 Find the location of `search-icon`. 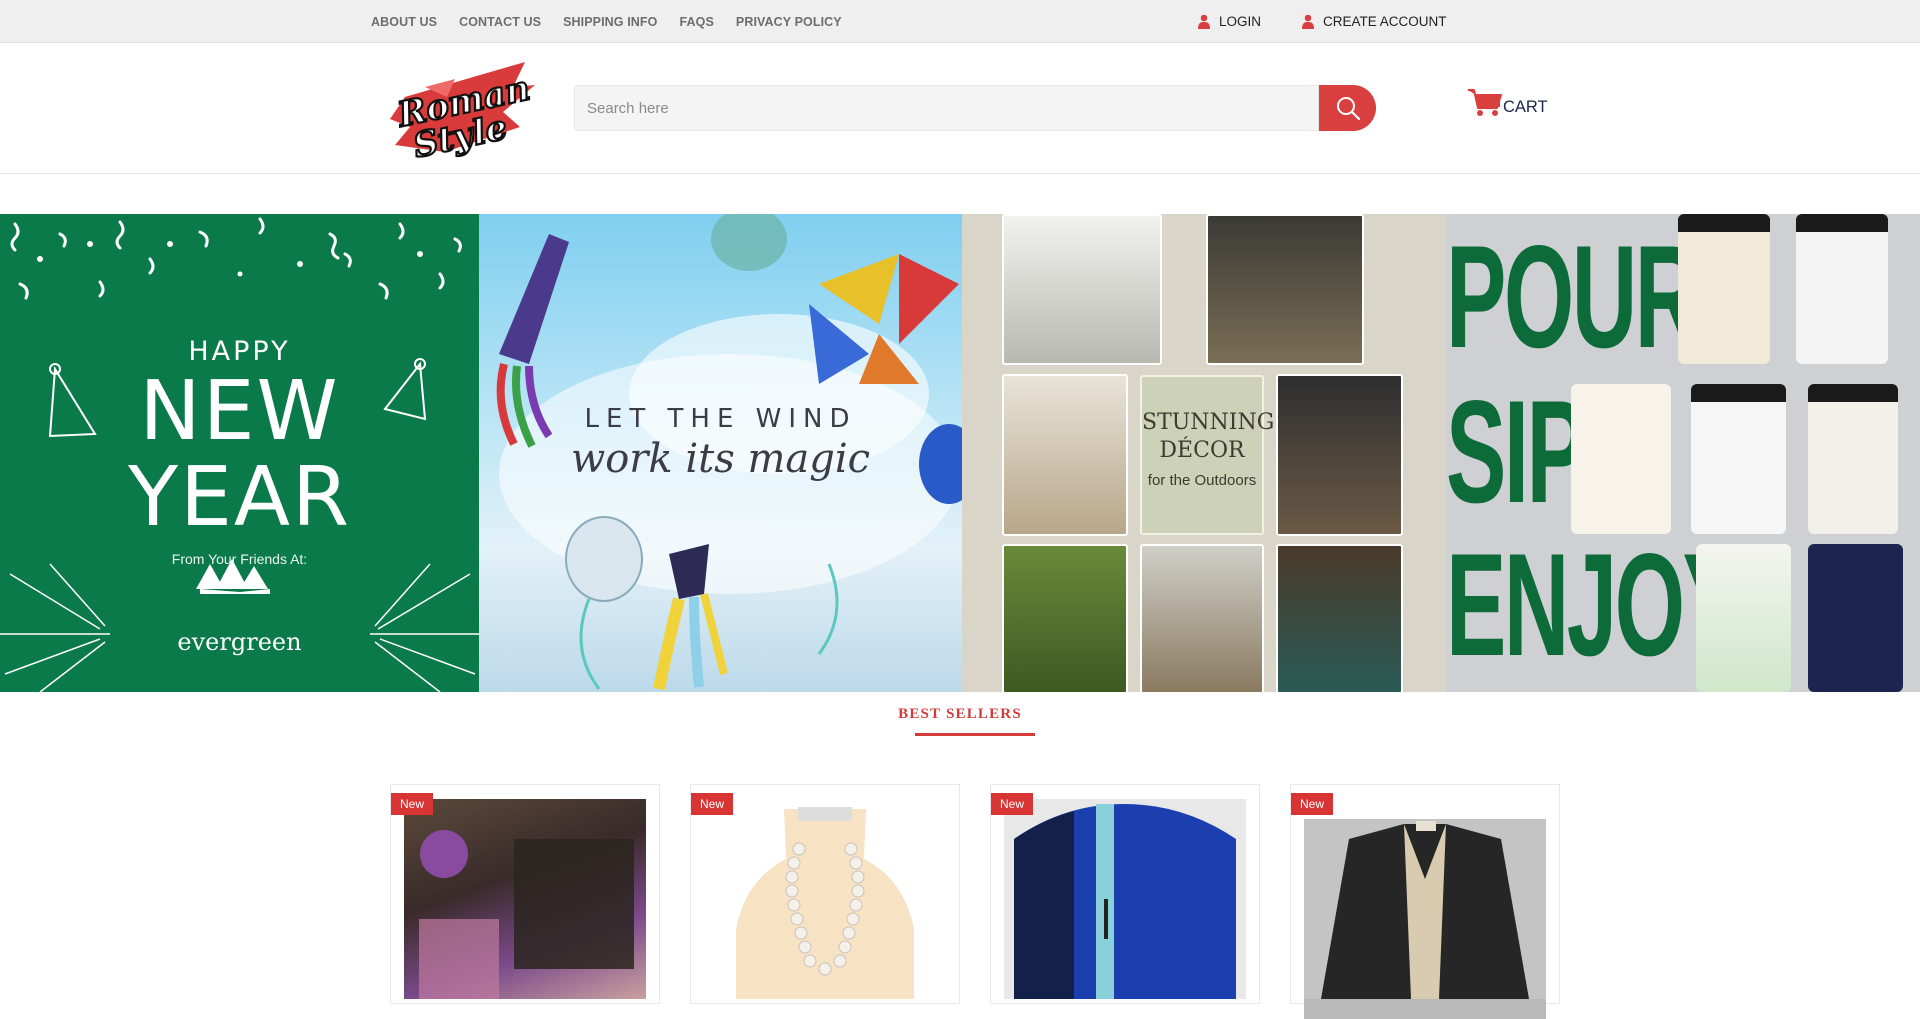

search-icon is located at coordinates (1348, 109).